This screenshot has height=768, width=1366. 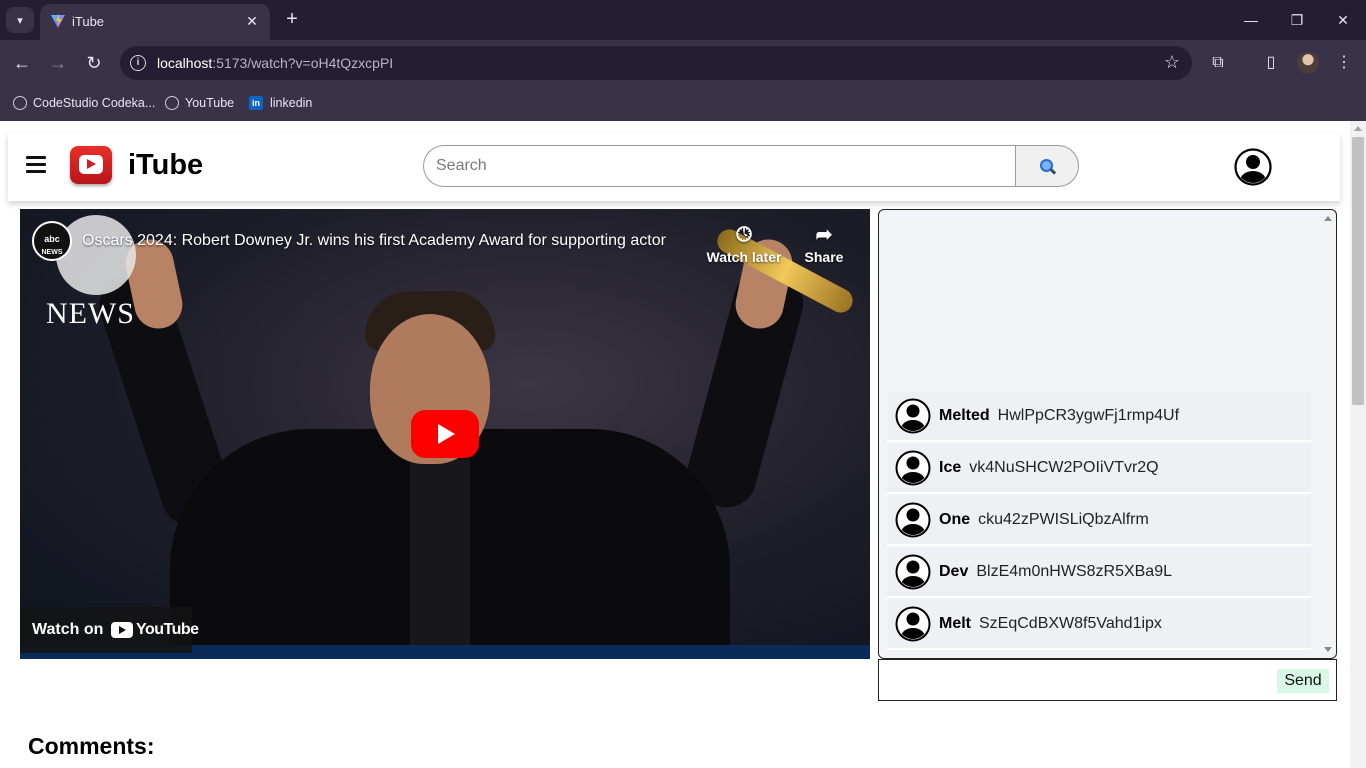 What do you see at coordinates (22, 63) in the screenshot?
I see `back-icon: ←` at bounding box center [22, 63].